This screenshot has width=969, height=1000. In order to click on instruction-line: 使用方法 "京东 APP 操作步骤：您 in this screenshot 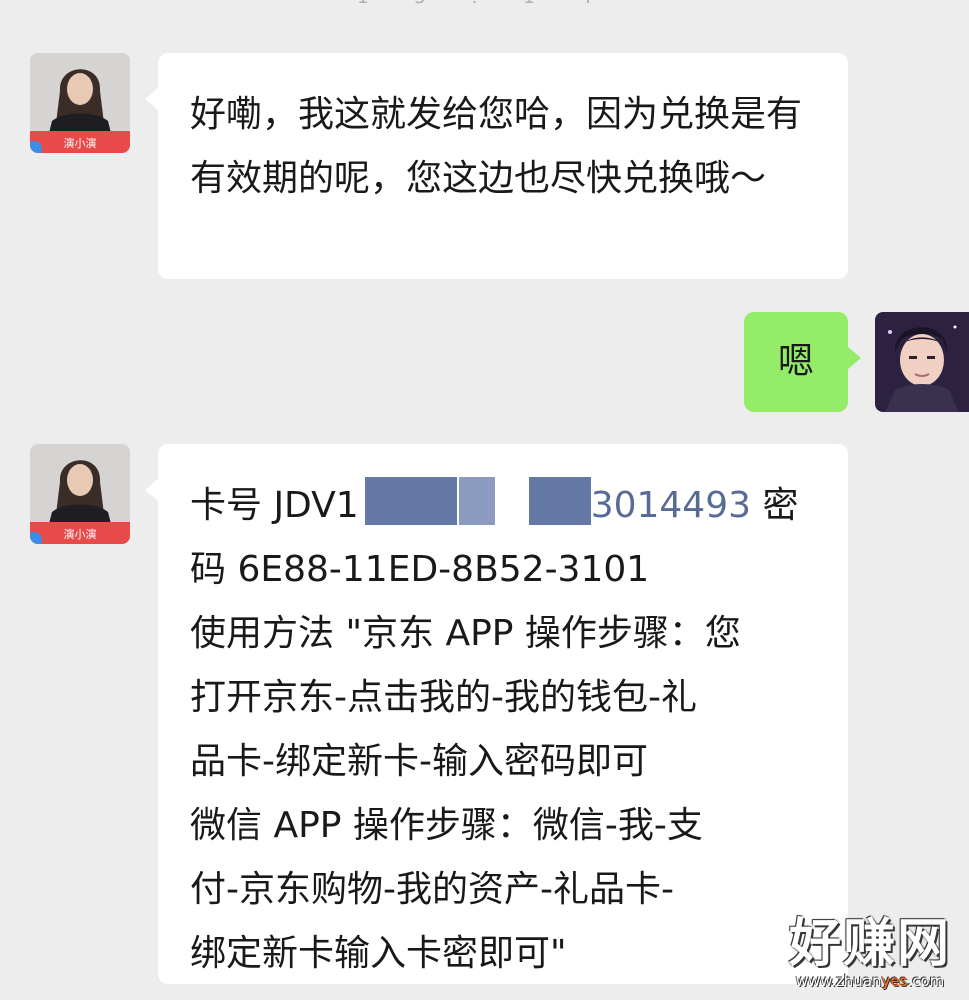, I will do `click(465, 633)`.